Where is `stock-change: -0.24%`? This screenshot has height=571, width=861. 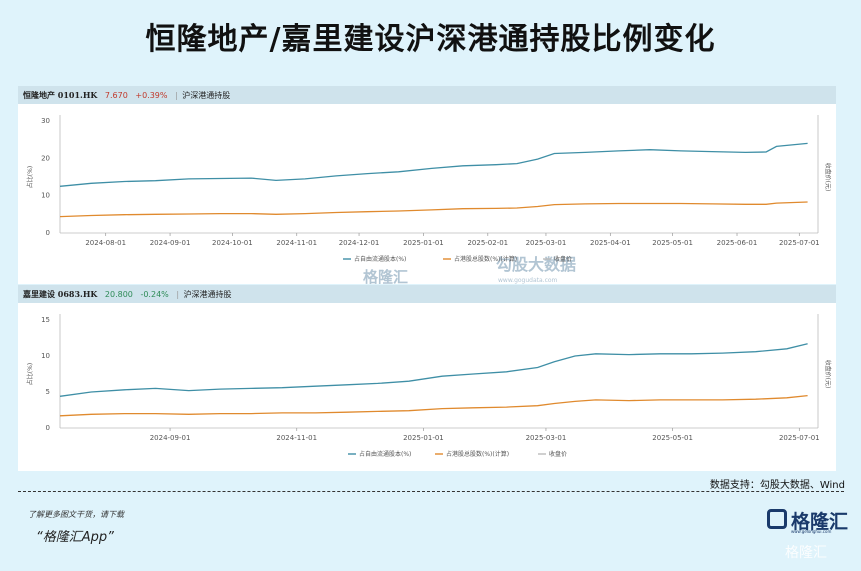 stock-change: -0.24% is located at coordinates (154, 294).